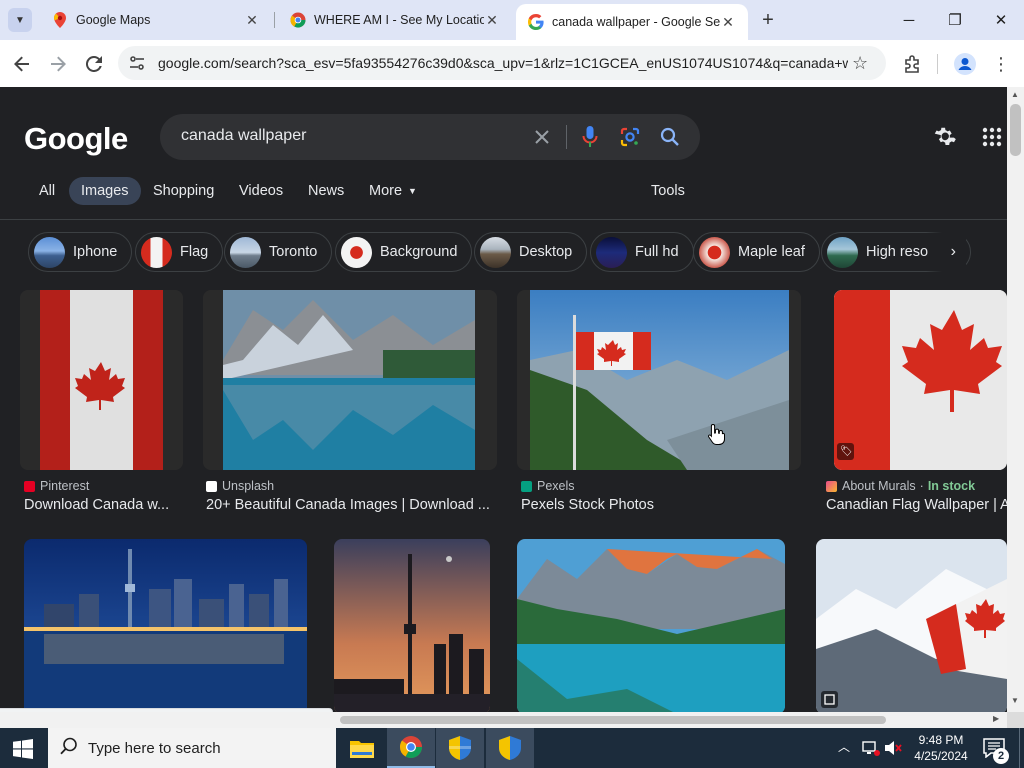 This screenshot has width=1024, height=768. What do you see at coordinates (668, 191) in the screenshot?
I see `tools-button: Tools` at bounding box center [668, 191].